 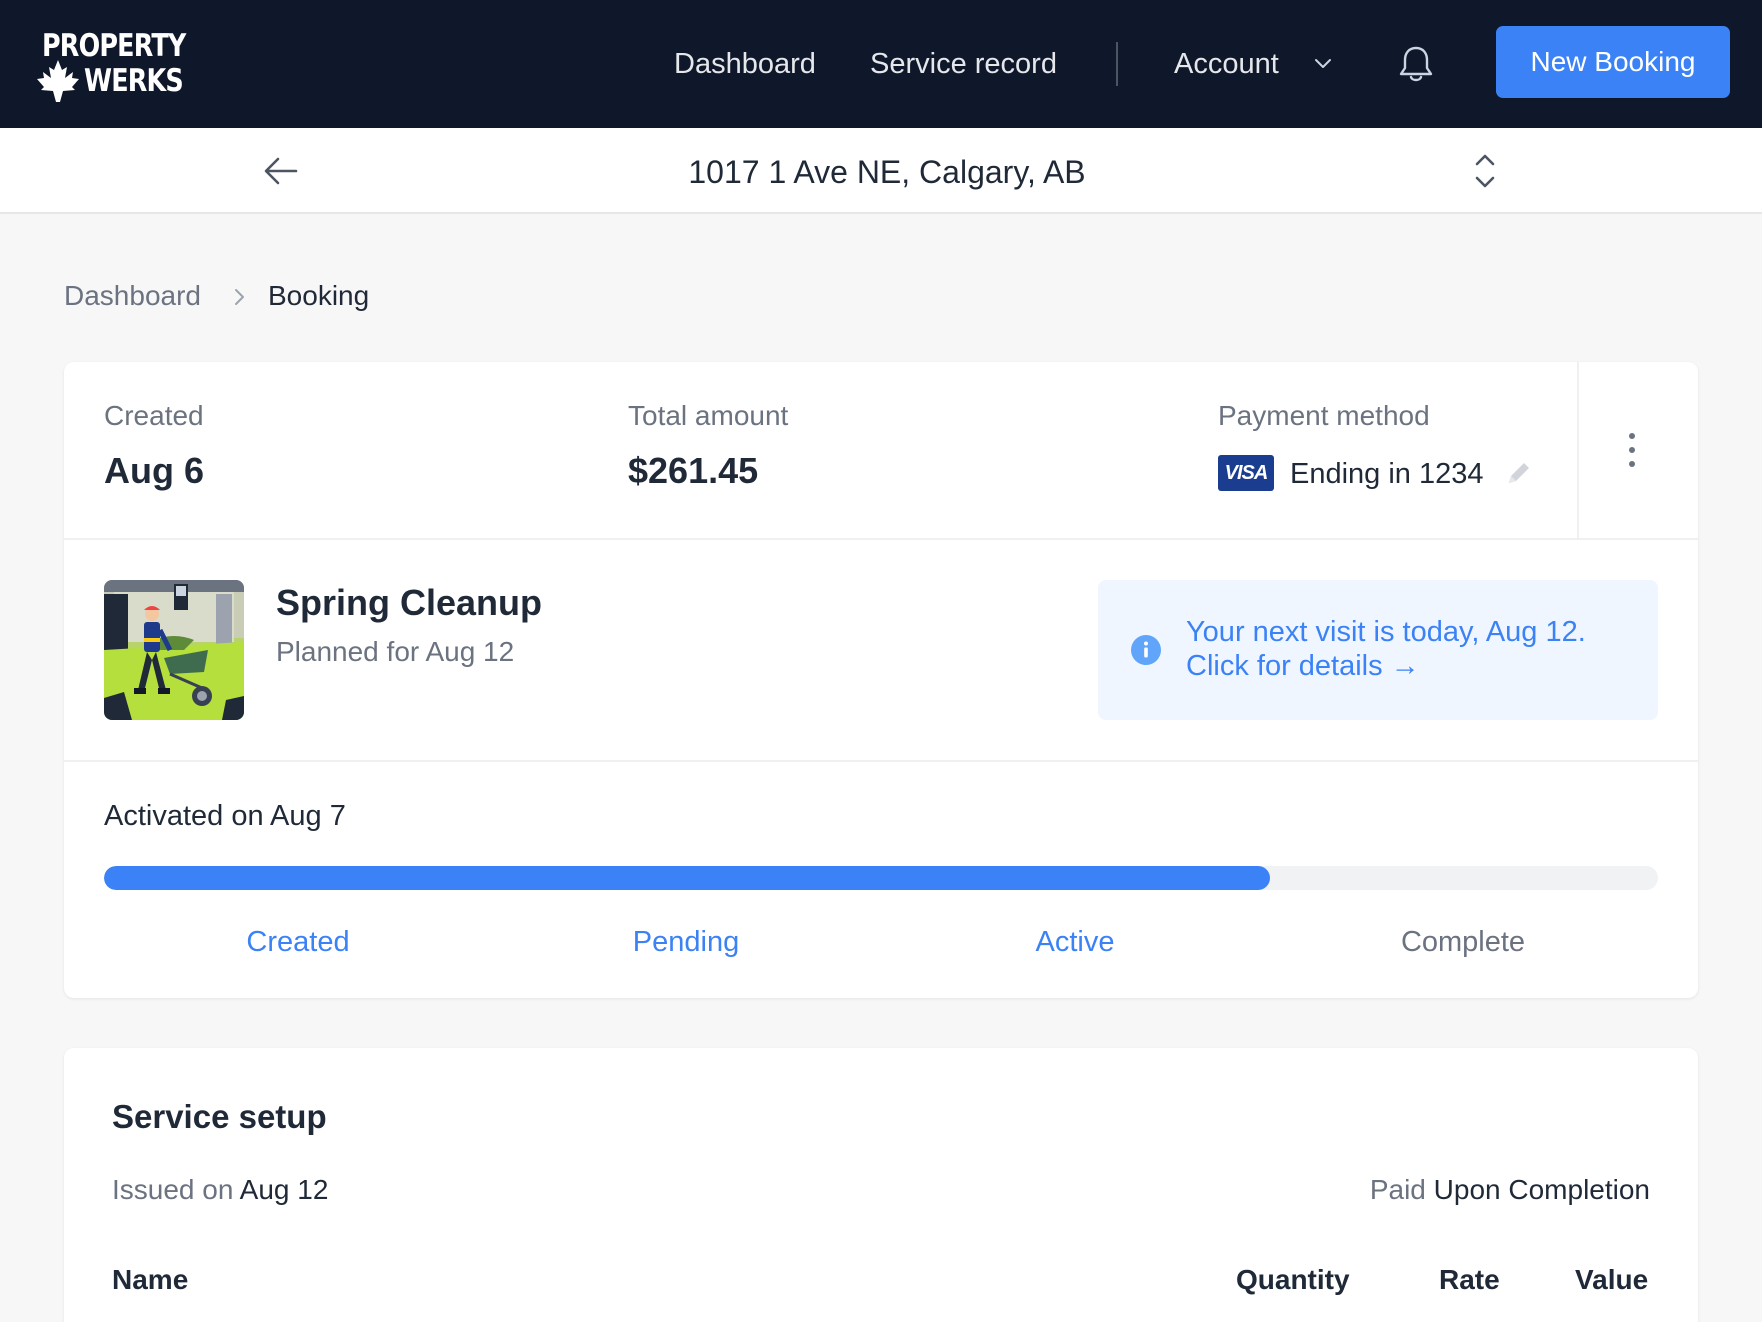 I want to click on service-title: Spring Cleanup, so click(x=409, y=602).